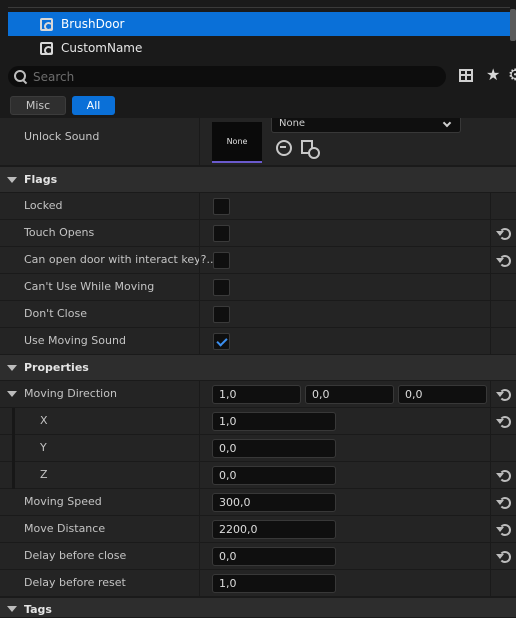  What do you see at coordinates (274, 556) in the screenshot?
I see `delay-before-close-input: 0,0` at bounding box center [274, 556].